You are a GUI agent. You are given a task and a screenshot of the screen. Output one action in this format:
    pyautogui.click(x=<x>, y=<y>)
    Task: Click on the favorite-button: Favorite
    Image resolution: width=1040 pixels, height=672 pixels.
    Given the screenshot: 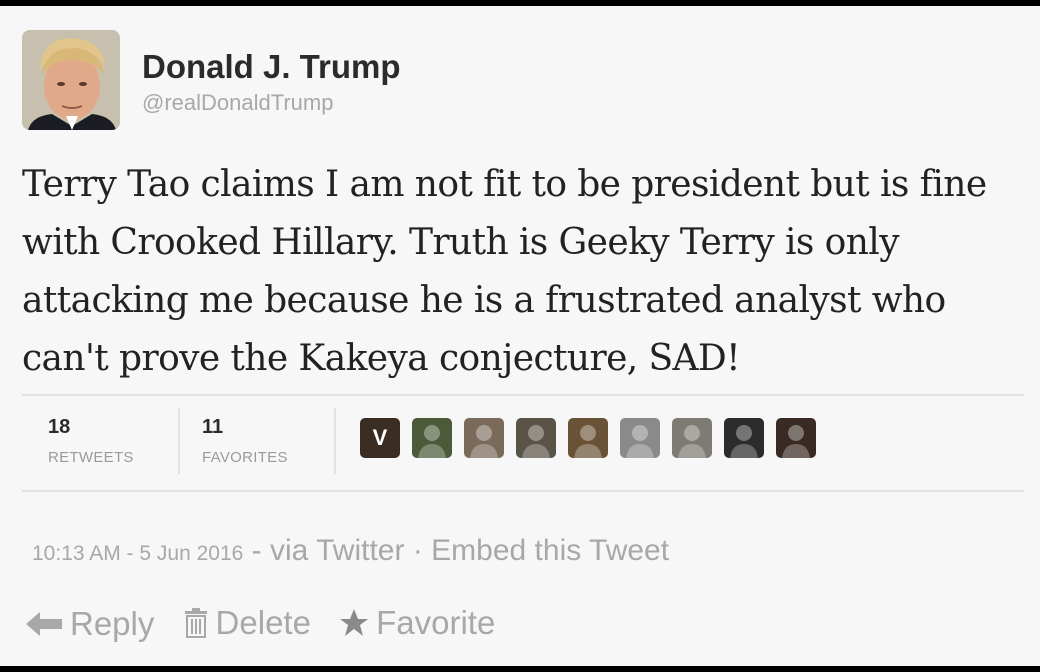 What is the action you would take?
    pyautogui.click(x=416, y=623)
    